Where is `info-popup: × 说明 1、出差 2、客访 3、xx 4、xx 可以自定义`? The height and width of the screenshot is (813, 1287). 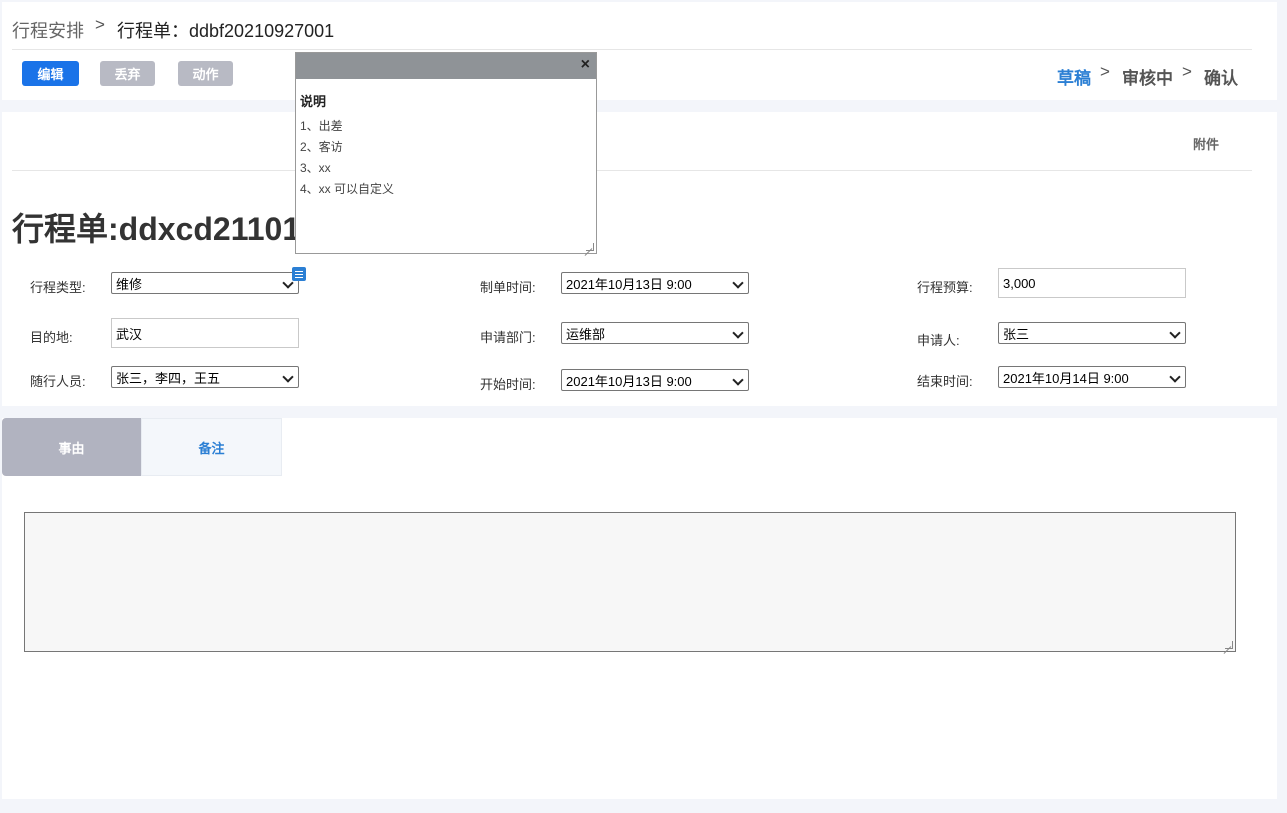
info-popup: × 说明 1、出差 2、客访 3、xx 4、xx 可以自定义 is located at coordinates (446, 153).